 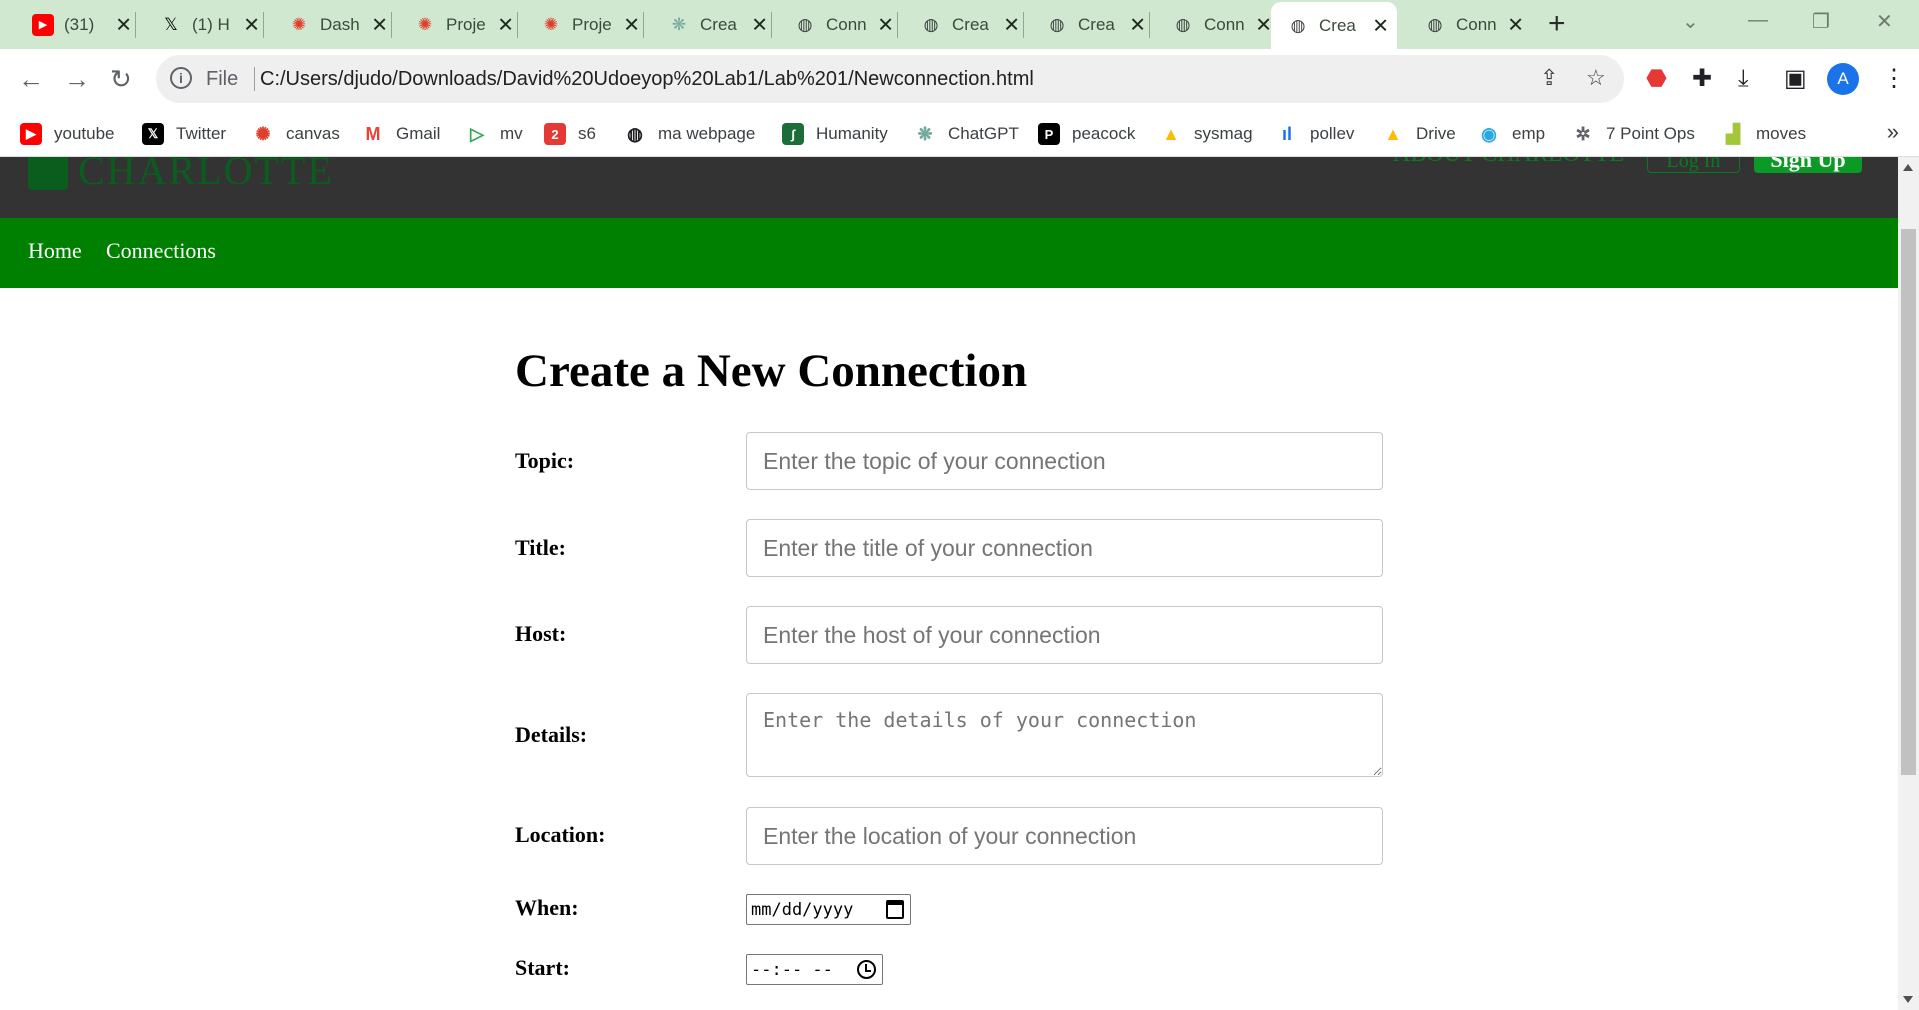 What do you see at coordinates (1508, 162) in the screenshot?
I see `about-link: ABOUT CHARLOTTE` at bounding box center [1508, 162].